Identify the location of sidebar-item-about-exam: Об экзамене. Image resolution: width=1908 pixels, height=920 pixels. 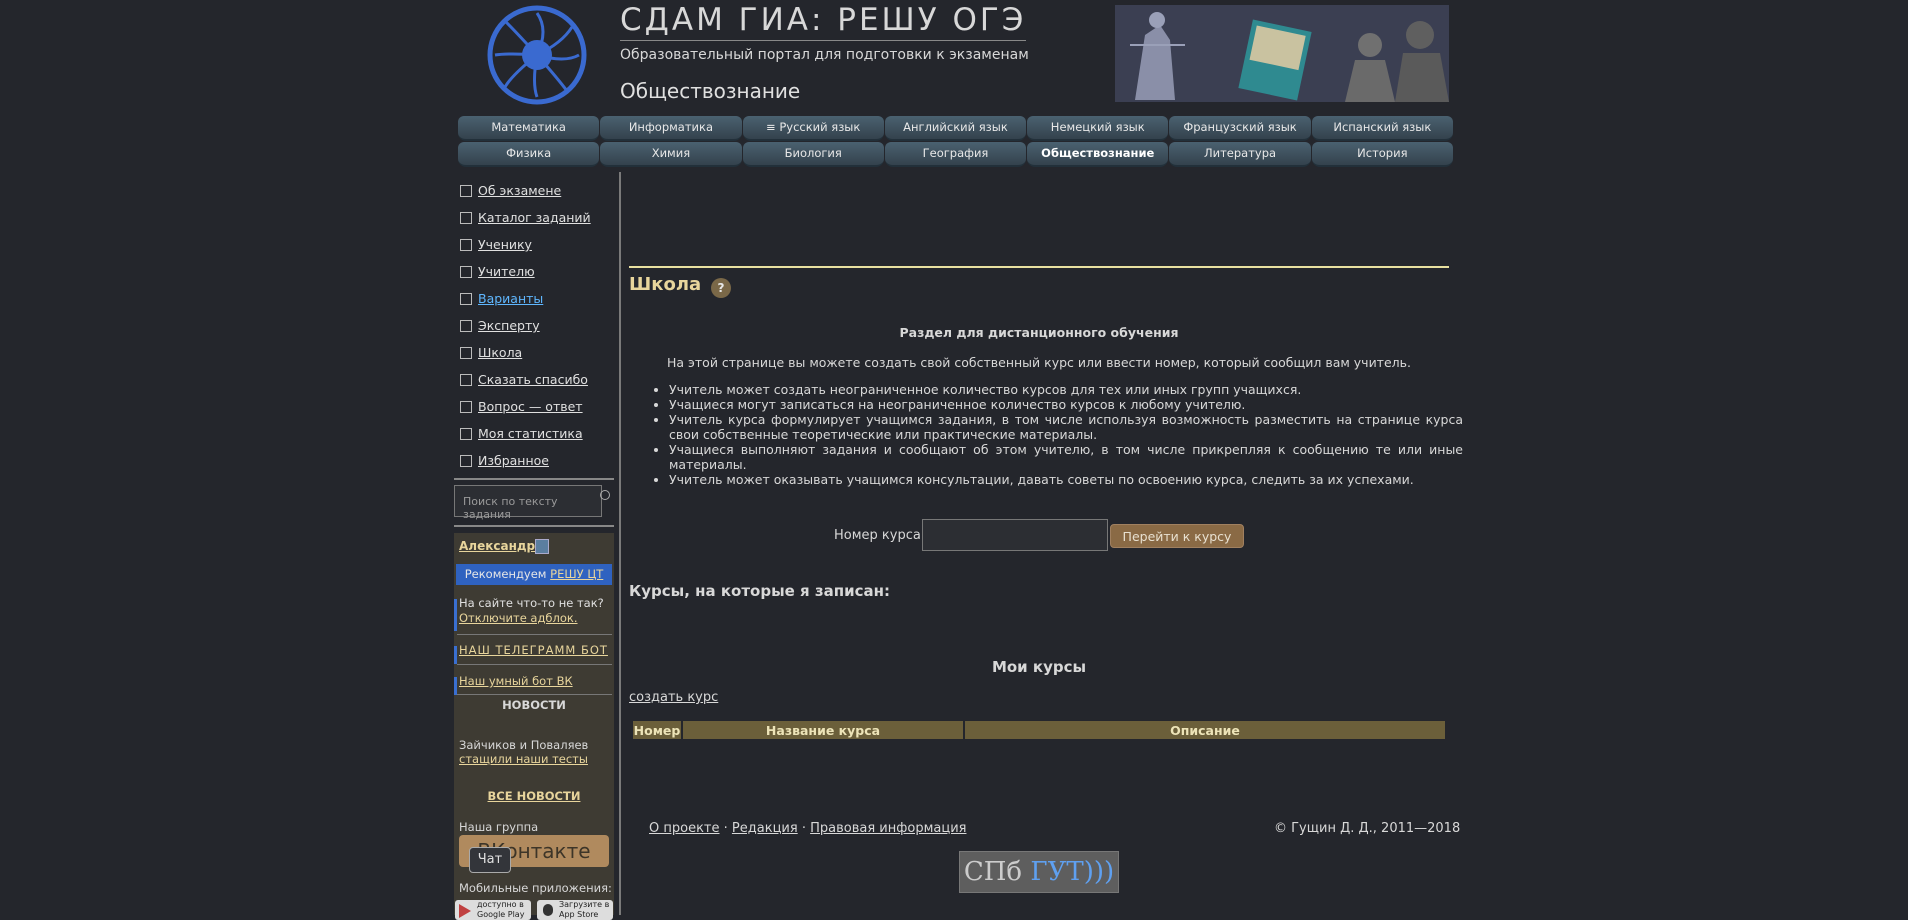
(510, 190).